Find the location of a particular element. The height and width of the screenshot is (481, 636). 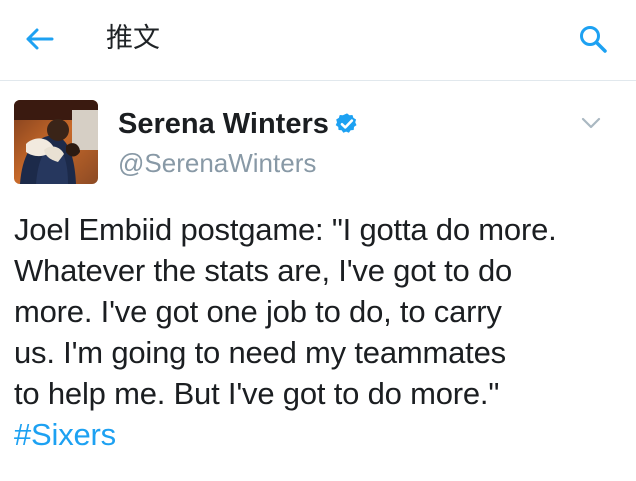

tweet-text-line: Joel Embiid postgame: "I gotta do more. is located at coordinates (285, 229).